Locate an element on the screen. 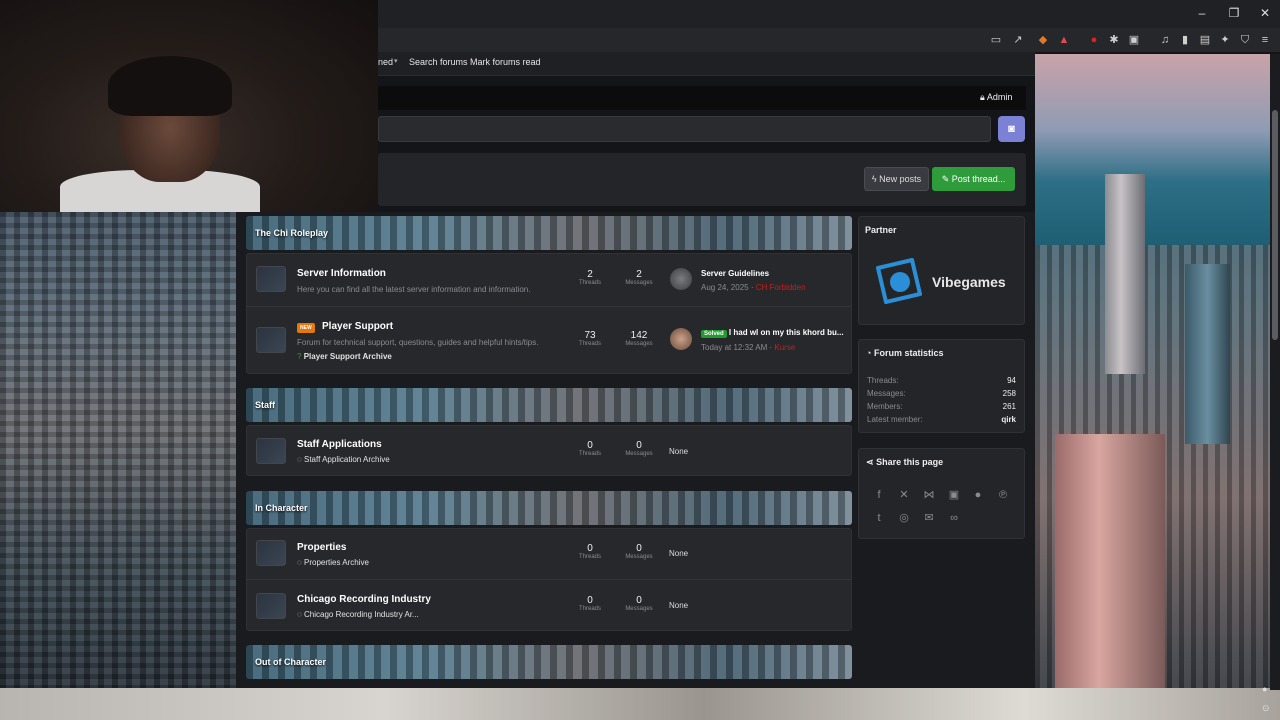 The width and height of the screenshot is (1280, 720). scrollbar-thumb is located at coordinates (1275, 225).